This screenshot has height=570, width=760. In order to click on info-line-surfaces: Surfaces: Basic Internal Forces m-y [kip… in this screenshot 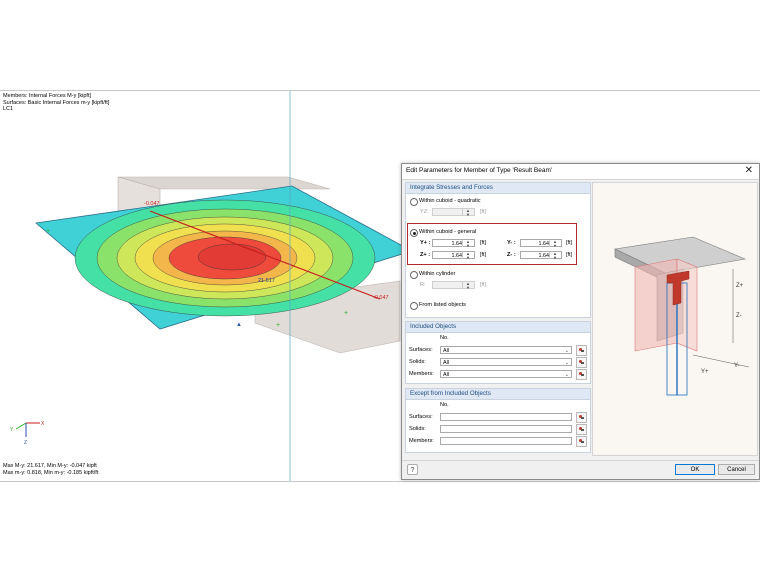, I will do `click(56, 102)`.